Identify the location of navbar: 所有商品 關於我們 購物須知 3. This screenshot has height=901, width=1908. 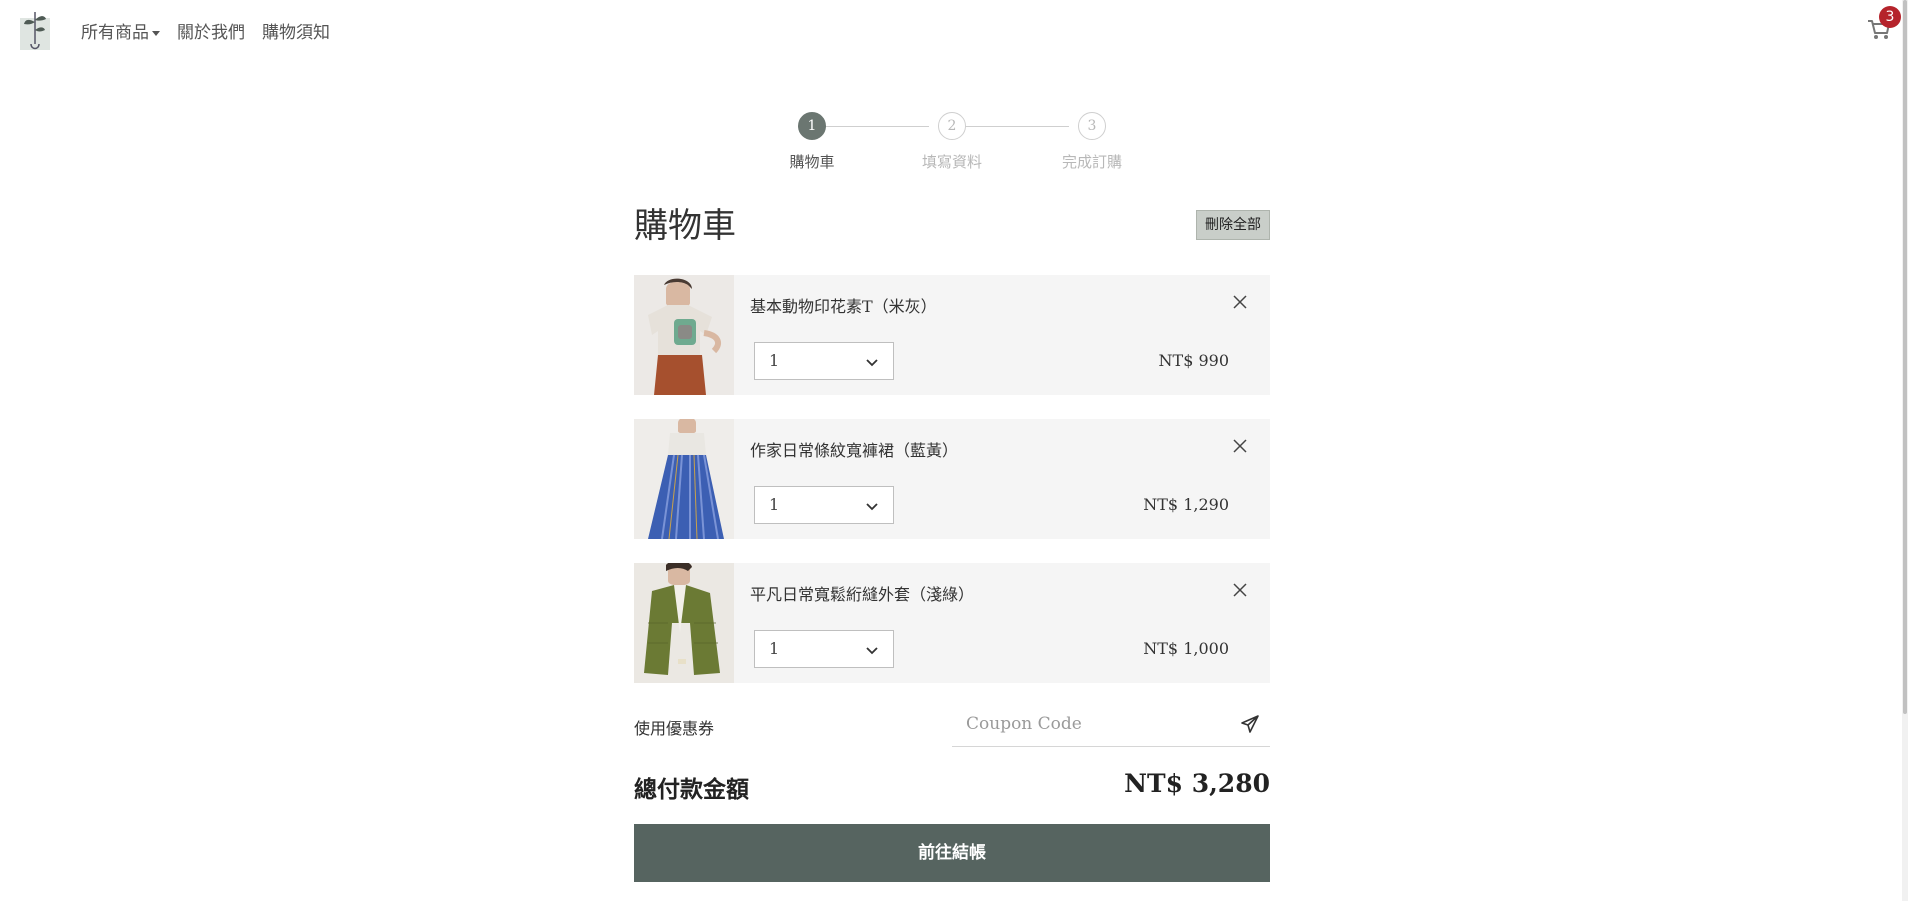
(954, 30).